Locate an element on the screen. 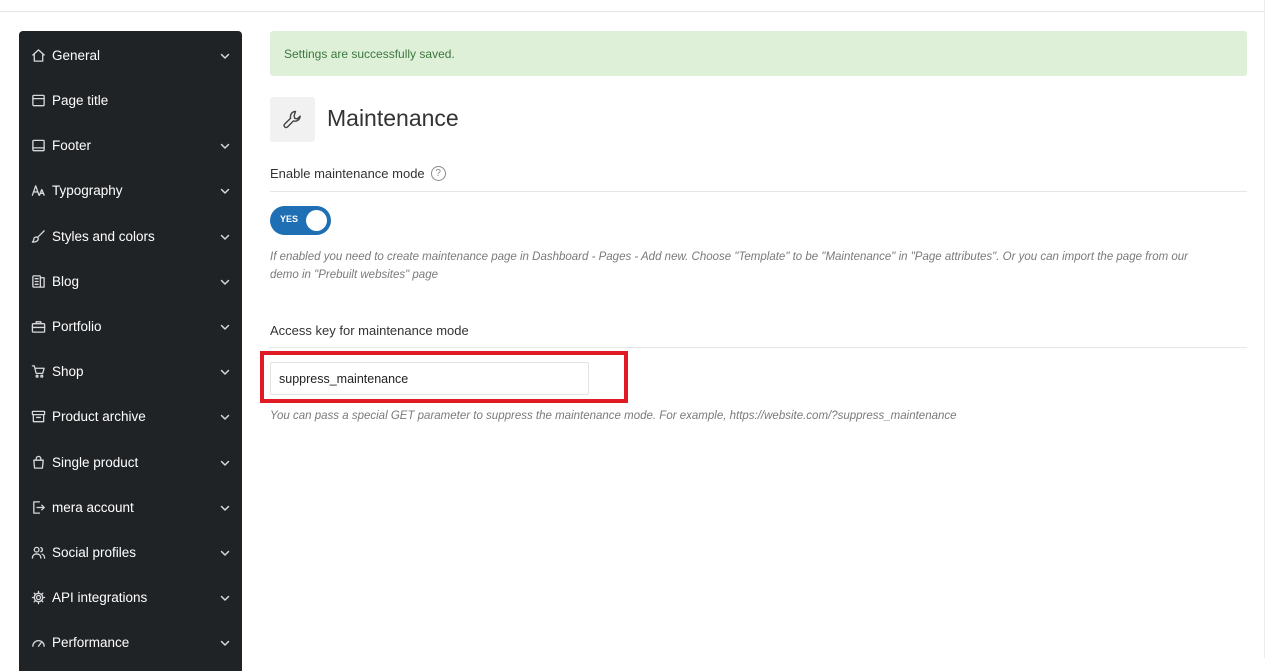 The height and width of the screenshot is (671, 1275). gauge-icon is located at coordinates (38, 642).